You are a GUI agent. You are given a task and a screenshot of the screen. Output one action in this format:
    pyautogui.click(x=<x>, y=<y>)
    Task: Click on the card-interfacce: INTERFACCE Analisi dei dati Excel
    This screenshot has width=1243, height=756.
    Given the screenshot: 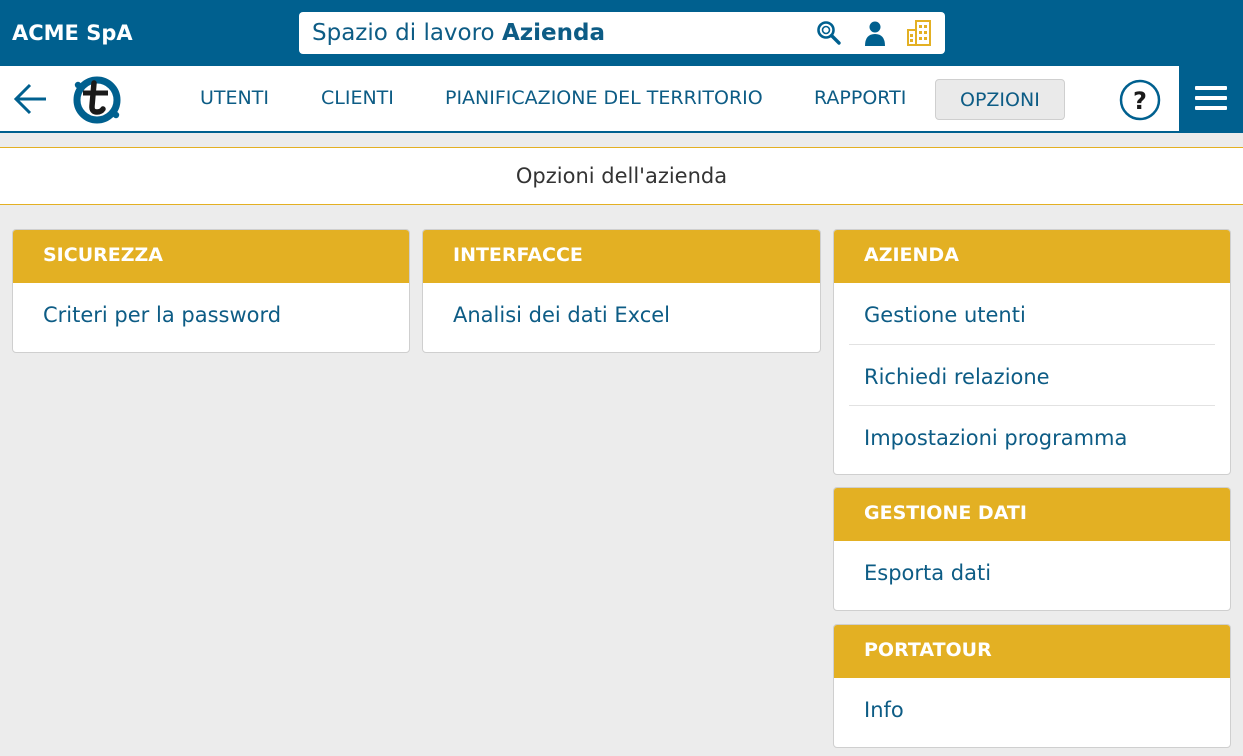 What is the action you would take?
    pyautogui.click(x=621, y=291)
    